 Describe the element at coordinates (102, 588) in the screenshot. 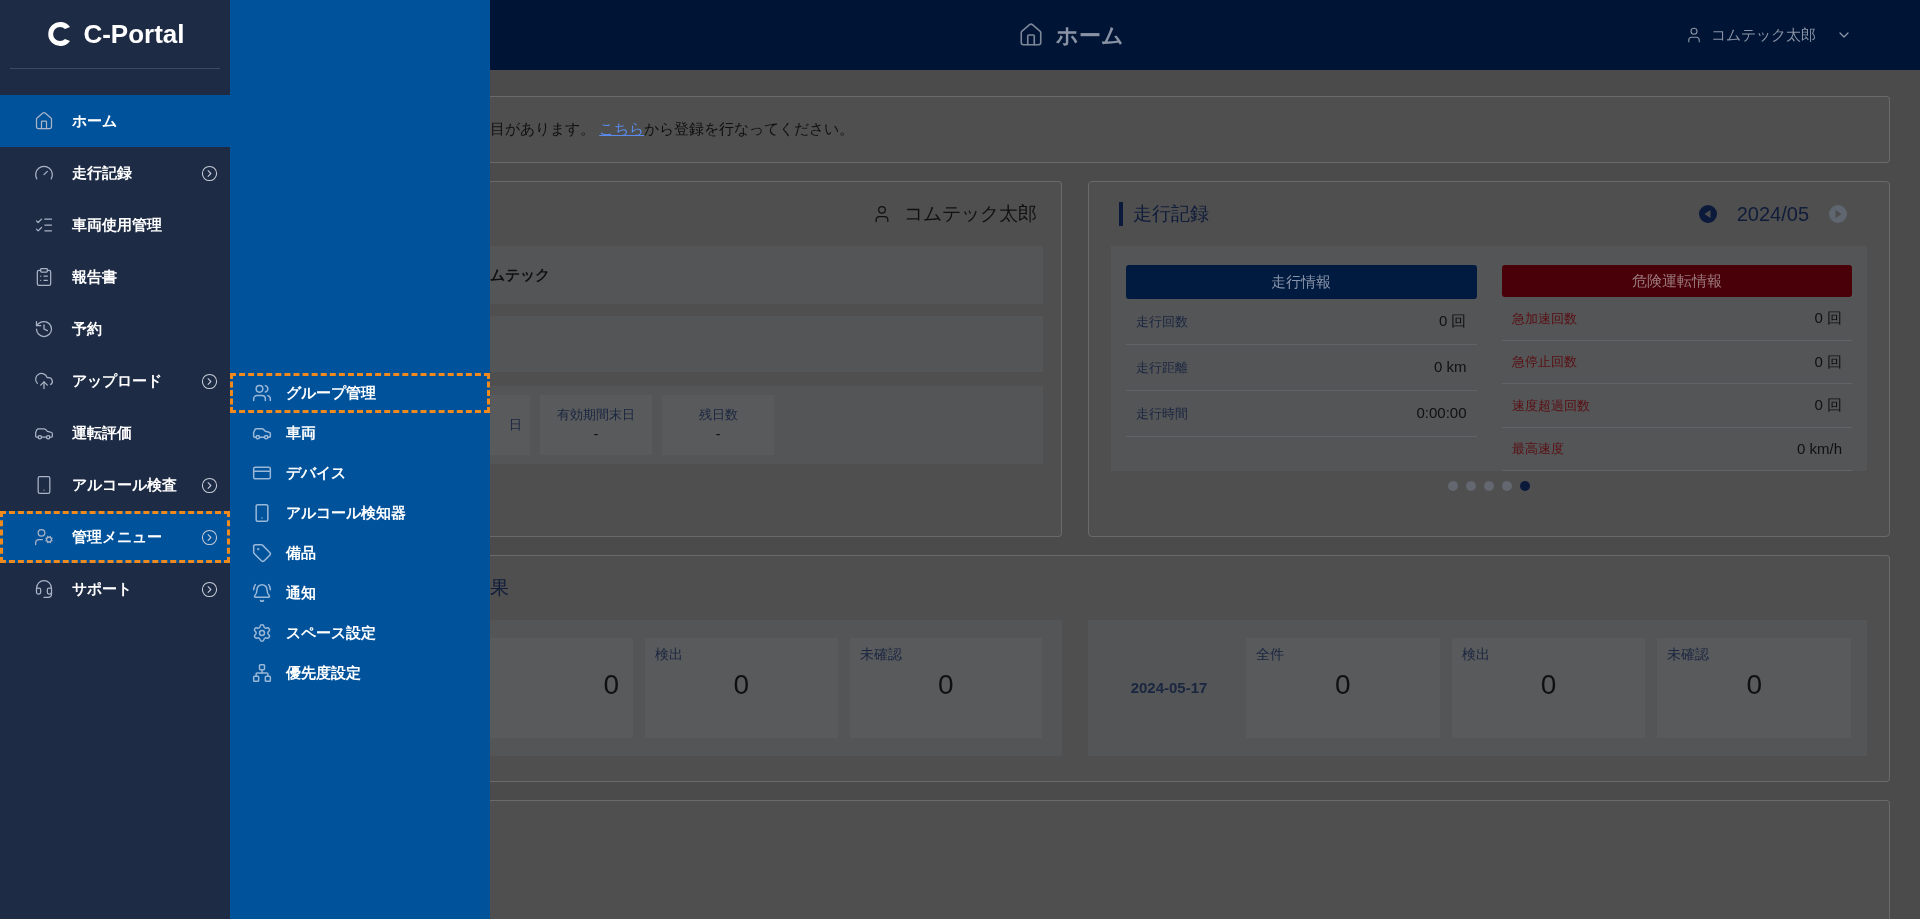

I see `sidebar-label: サポート` at that location.